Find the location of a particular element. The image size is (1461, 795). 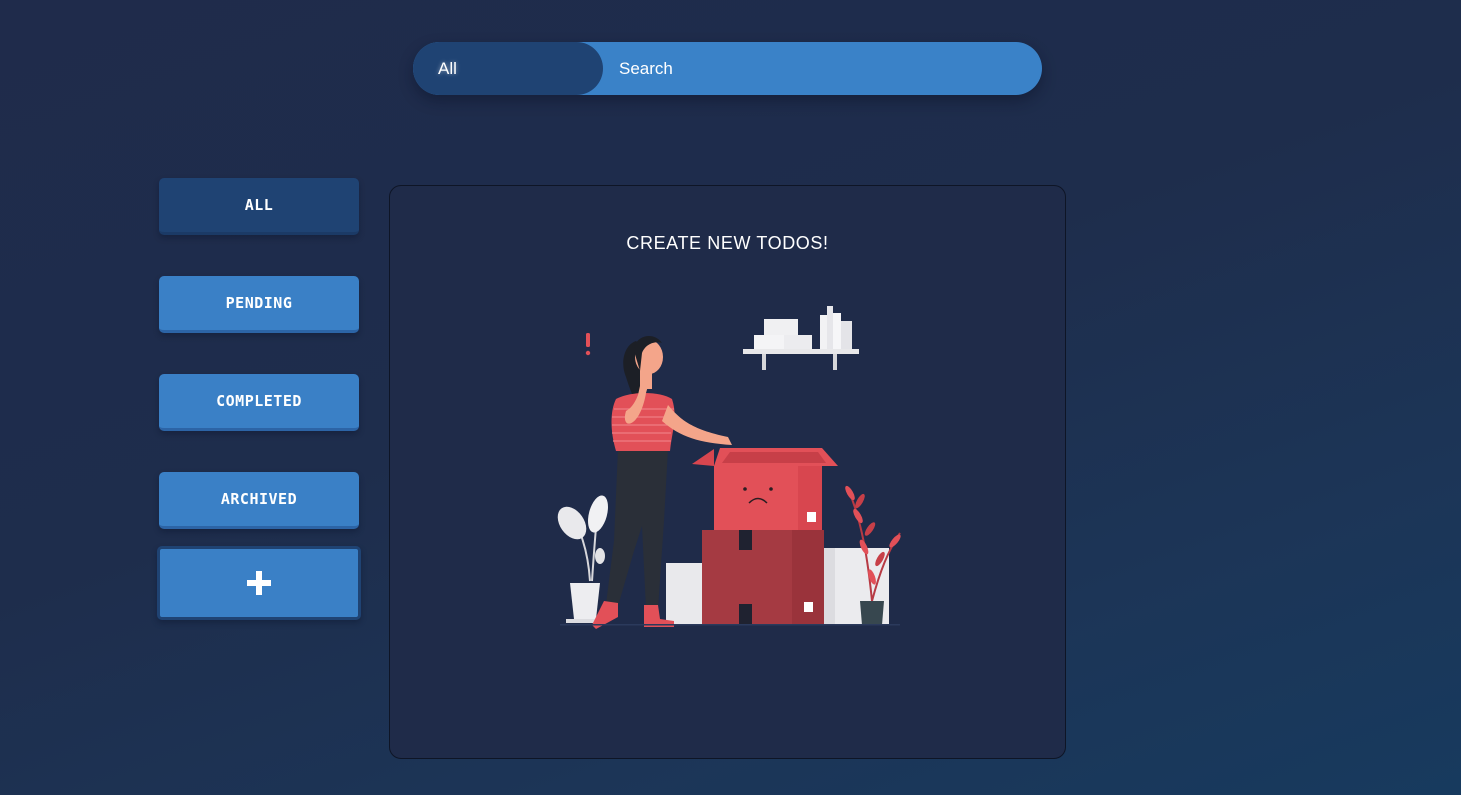

empty-box-illustration is located at coordinates (729, 467).